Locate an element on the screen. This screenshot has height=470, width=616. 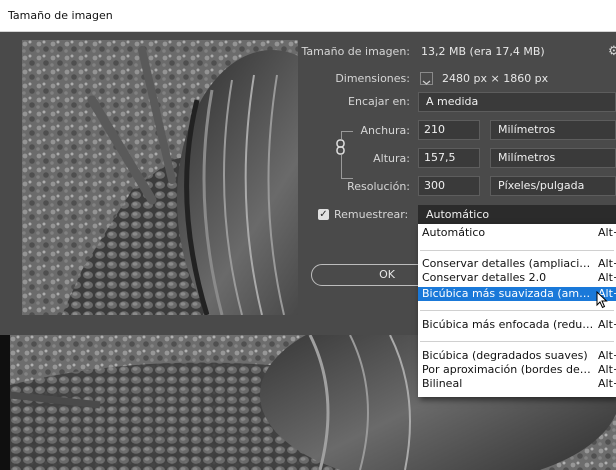
fit-to-select: A medida is located at coordinates (517, 102).